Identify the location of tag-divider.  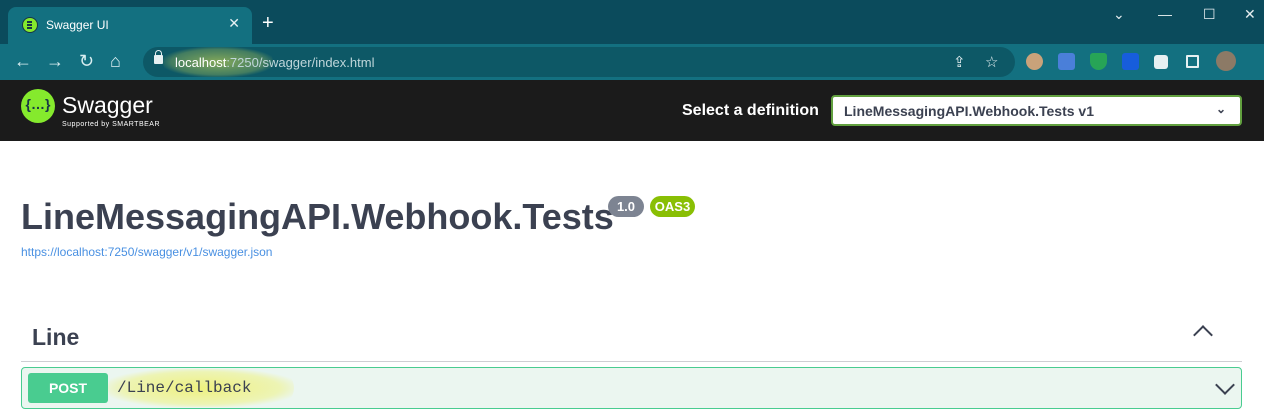
(631, 361).